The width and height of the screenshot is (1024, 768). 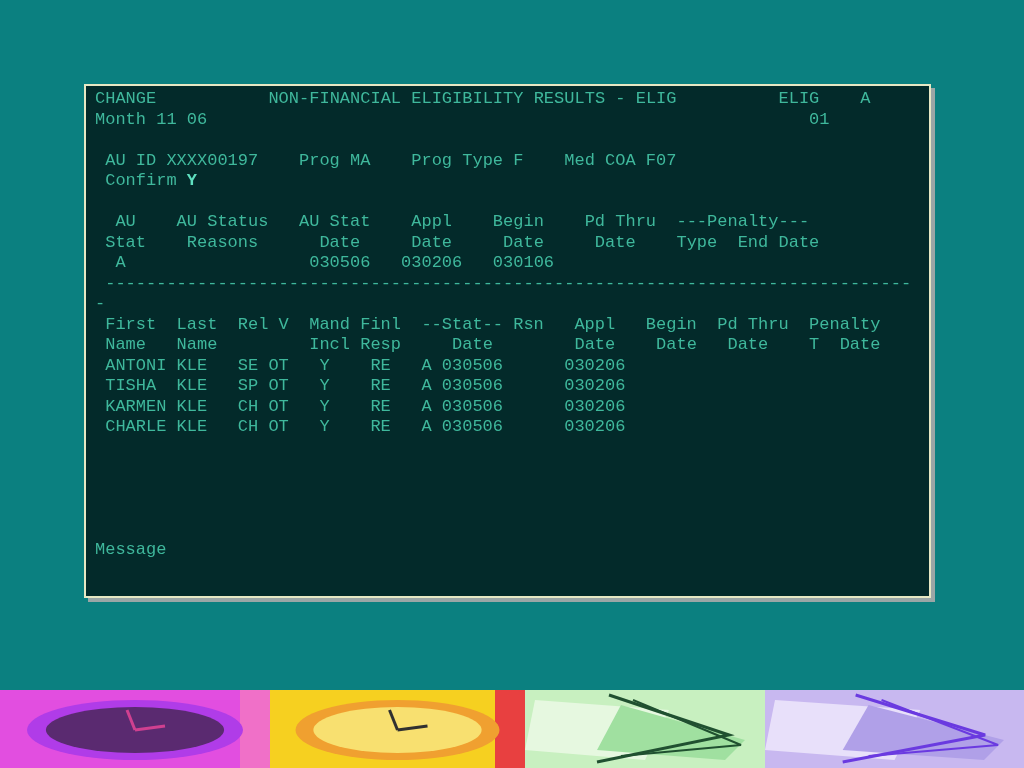 I want to click on info-field: Med COA F07, so click(x=620, y=160).